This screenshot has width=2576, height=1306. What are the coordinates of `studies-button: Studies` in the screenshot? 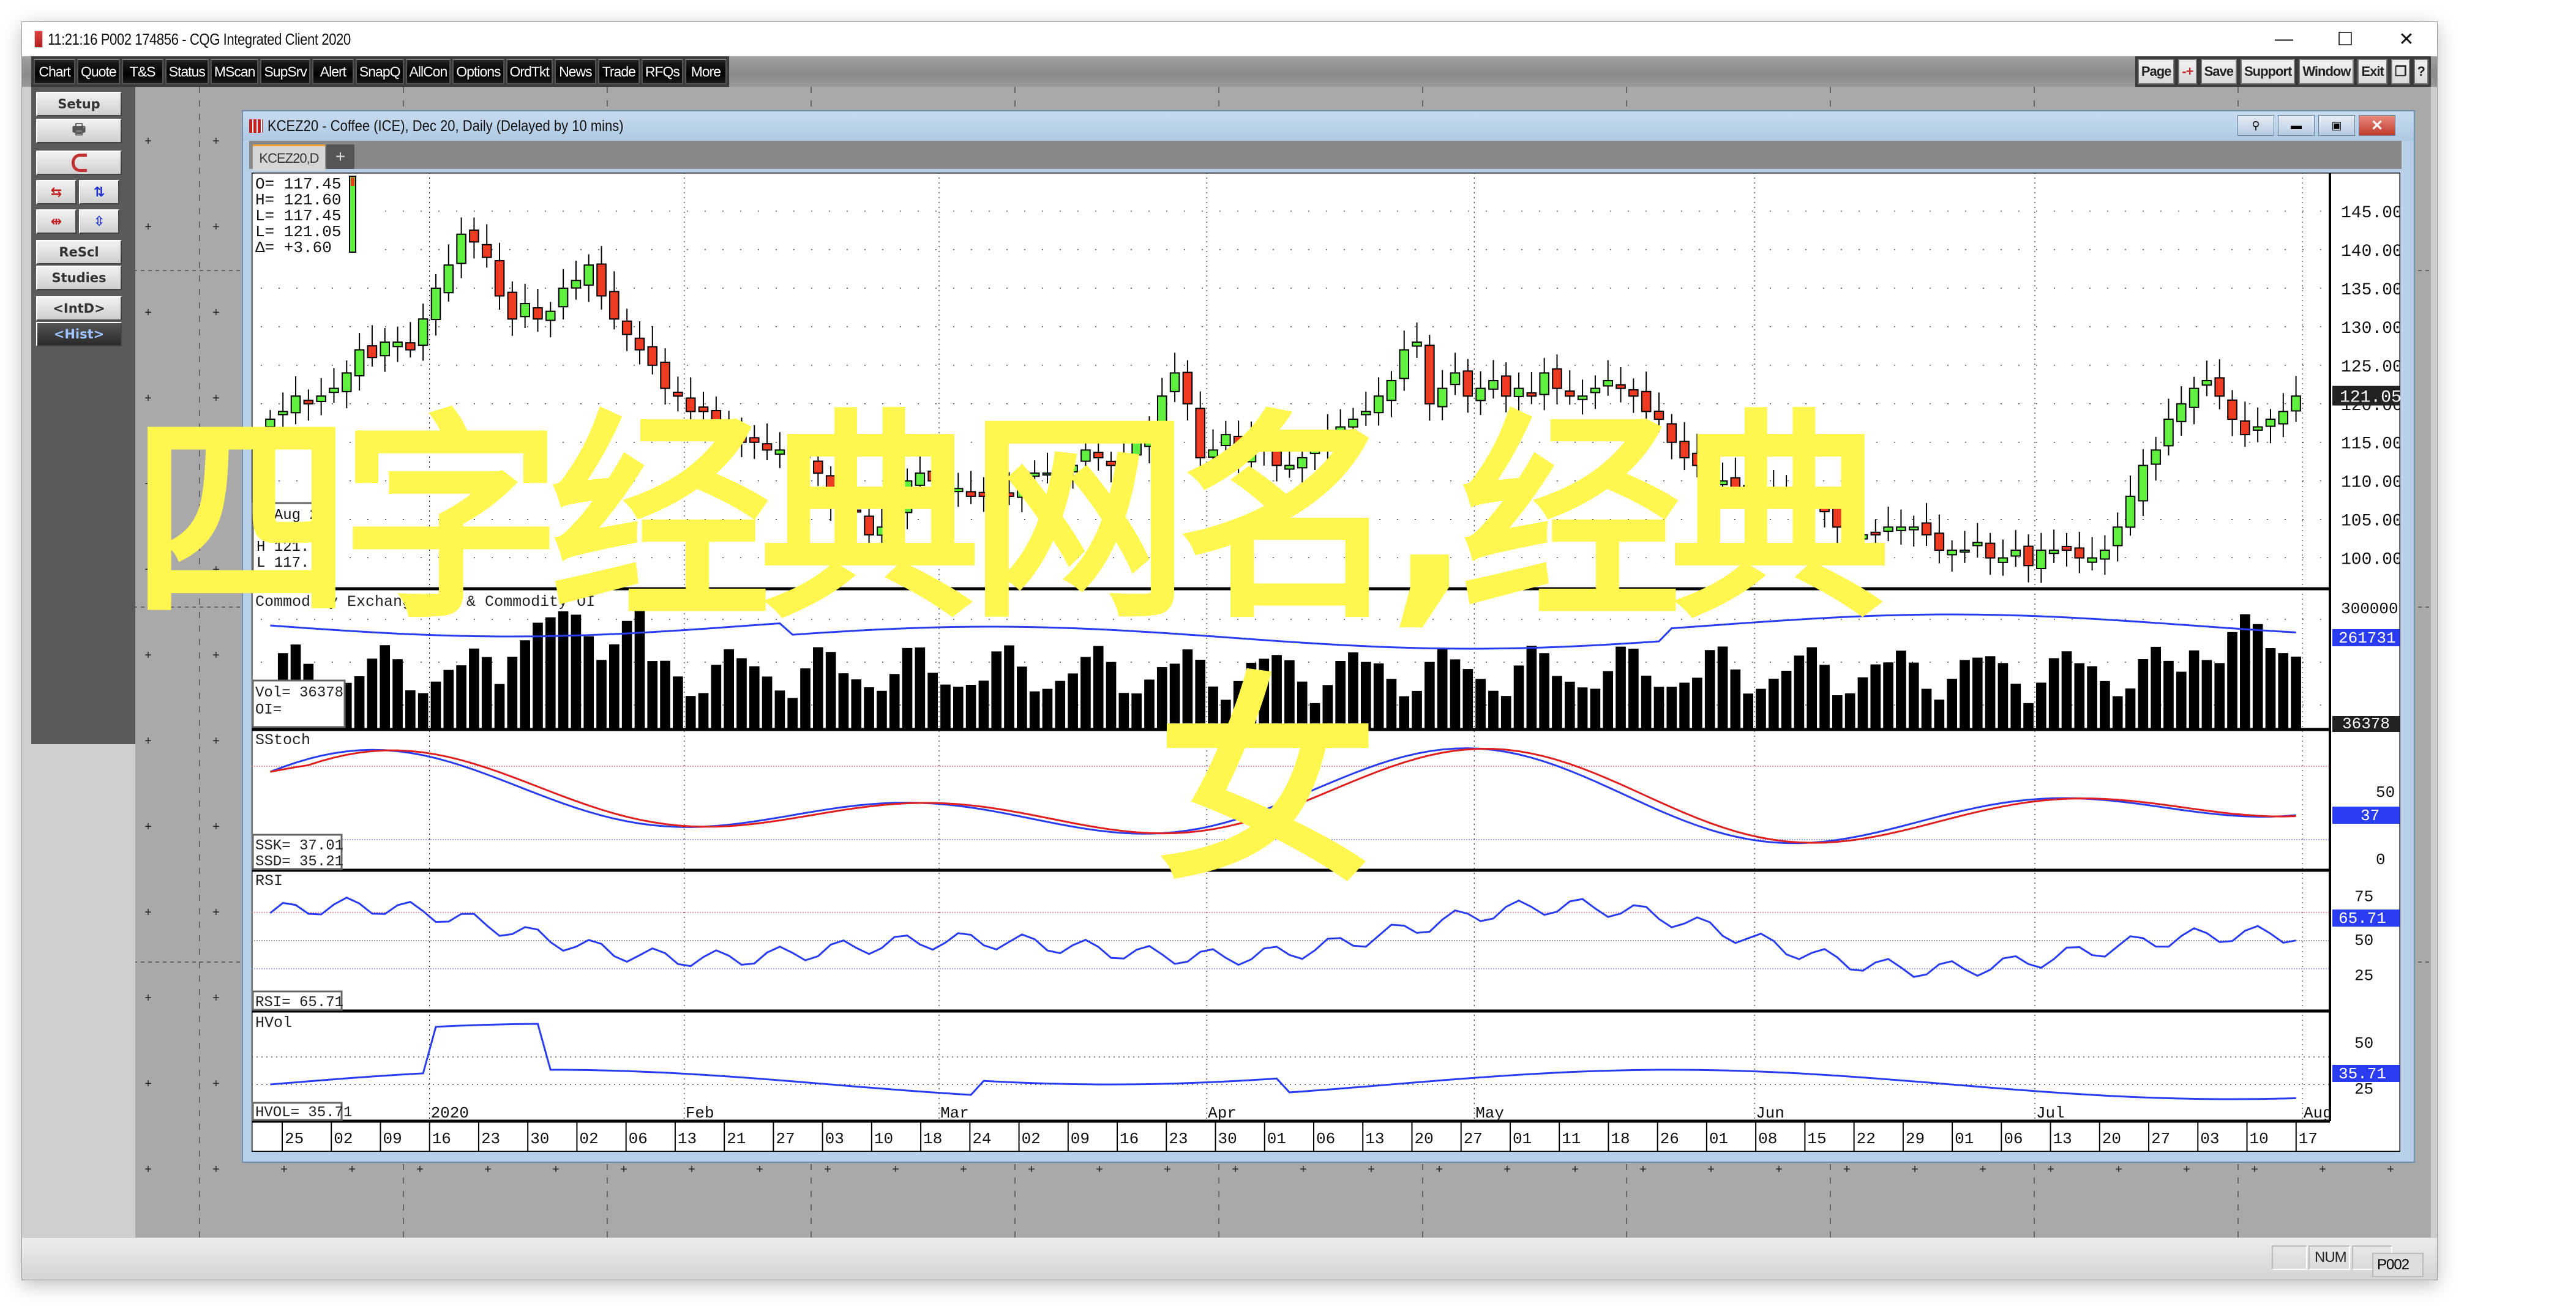 It's located at (79, 278).